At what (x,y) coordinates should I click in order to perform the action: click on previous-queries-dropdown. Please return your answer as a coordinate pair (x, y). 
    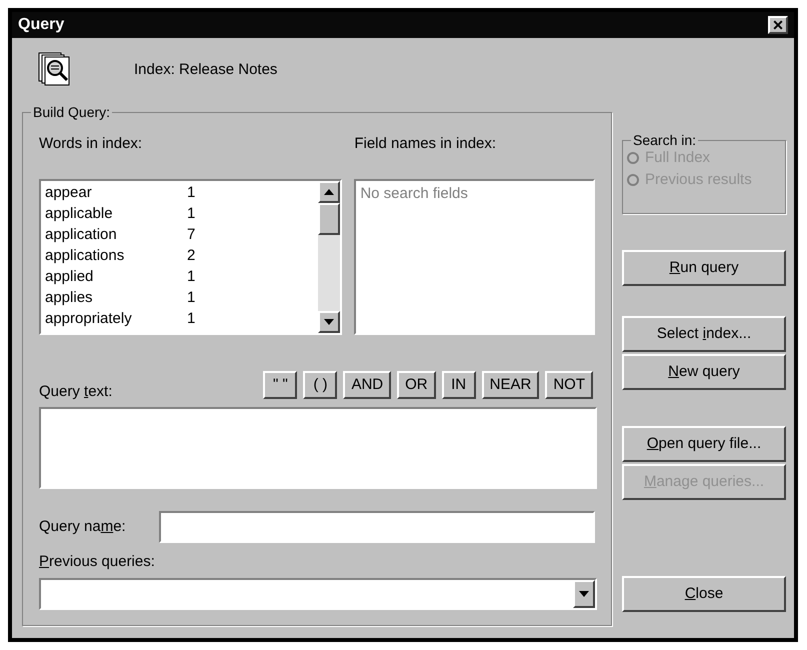
    Looking at the image, I should click on (318, 594).